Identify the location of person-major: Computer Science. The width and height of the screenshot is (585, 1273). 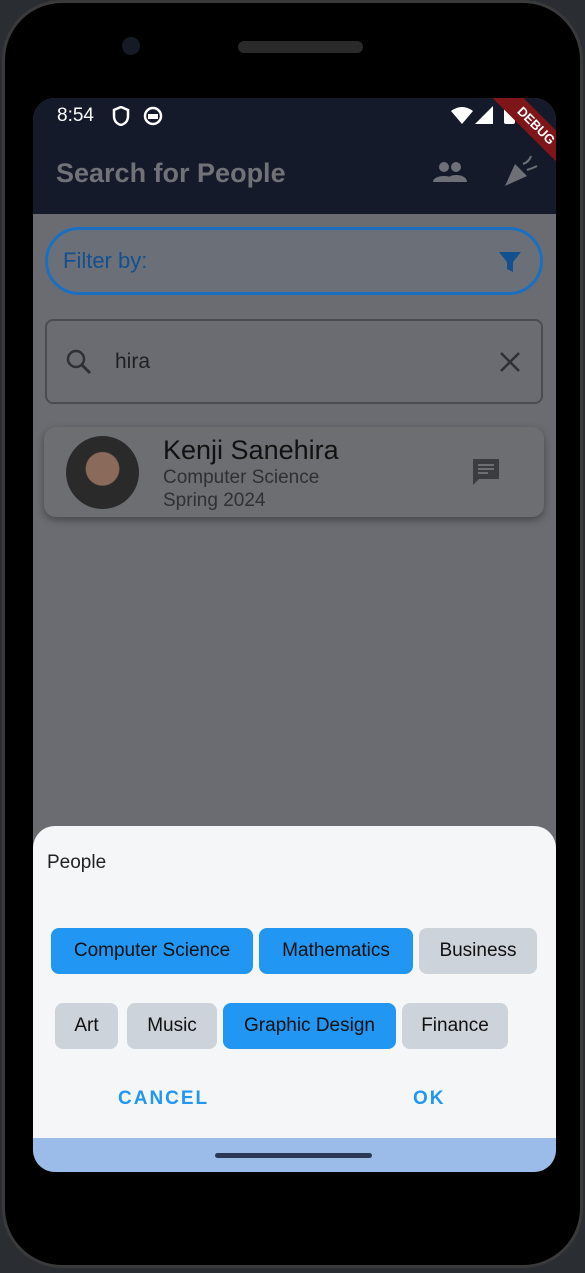
(241, 477).